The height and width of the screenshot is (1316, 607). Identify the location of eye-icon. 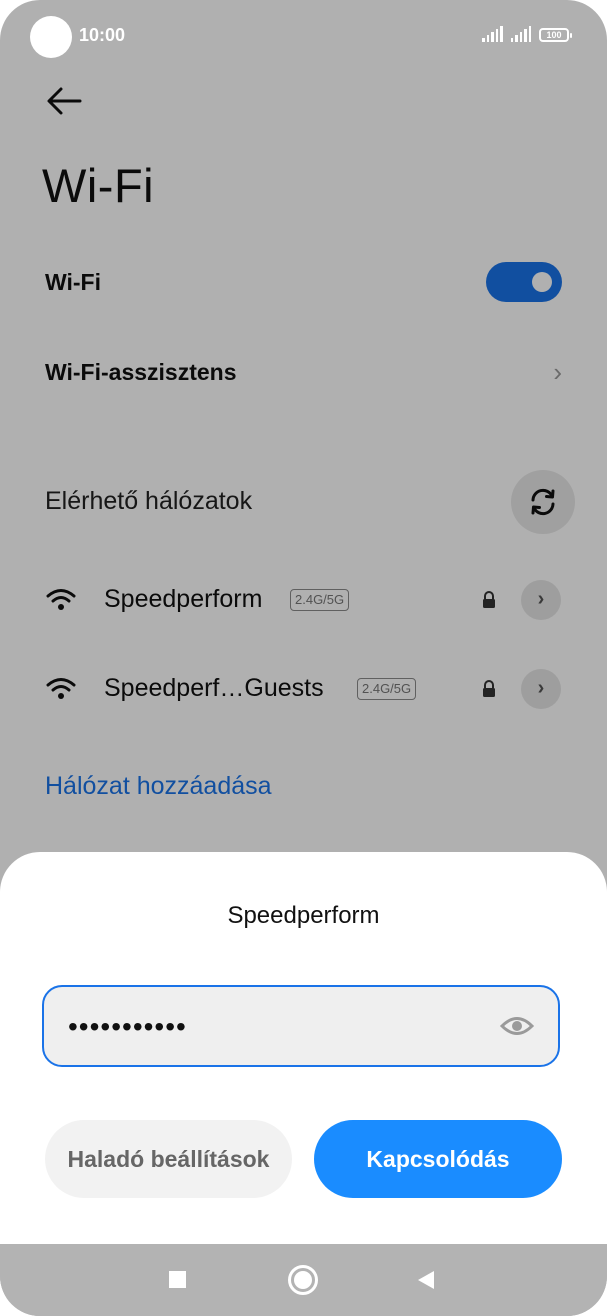
(517, 1026).